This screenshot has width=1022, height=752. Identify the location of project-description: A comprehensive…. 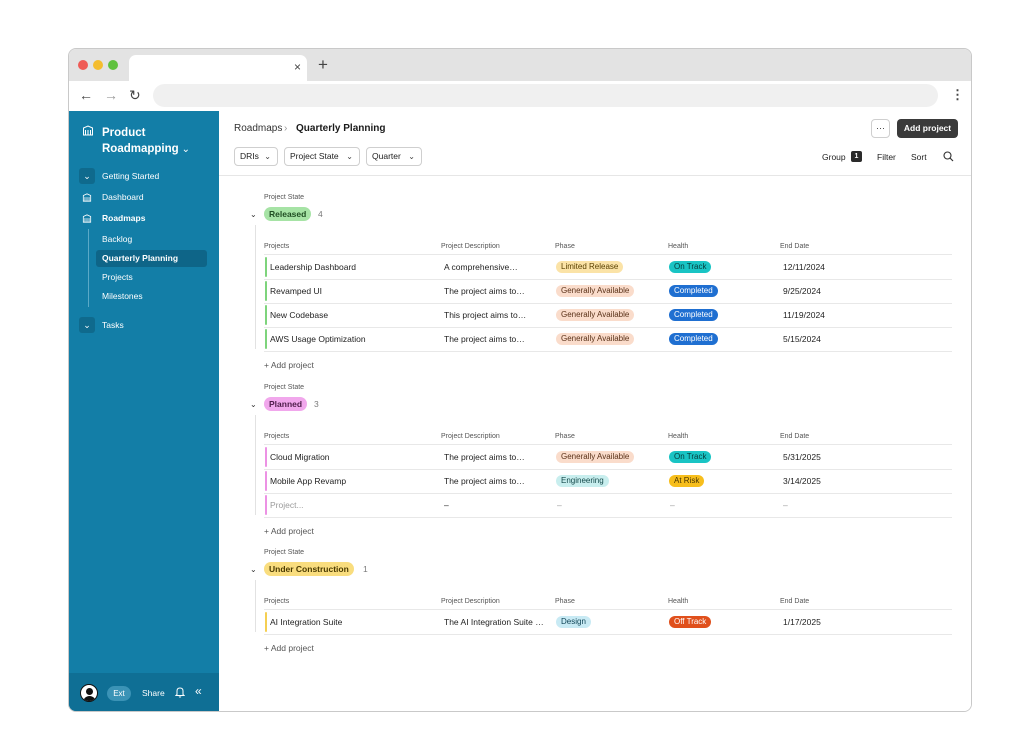
(481, 267).